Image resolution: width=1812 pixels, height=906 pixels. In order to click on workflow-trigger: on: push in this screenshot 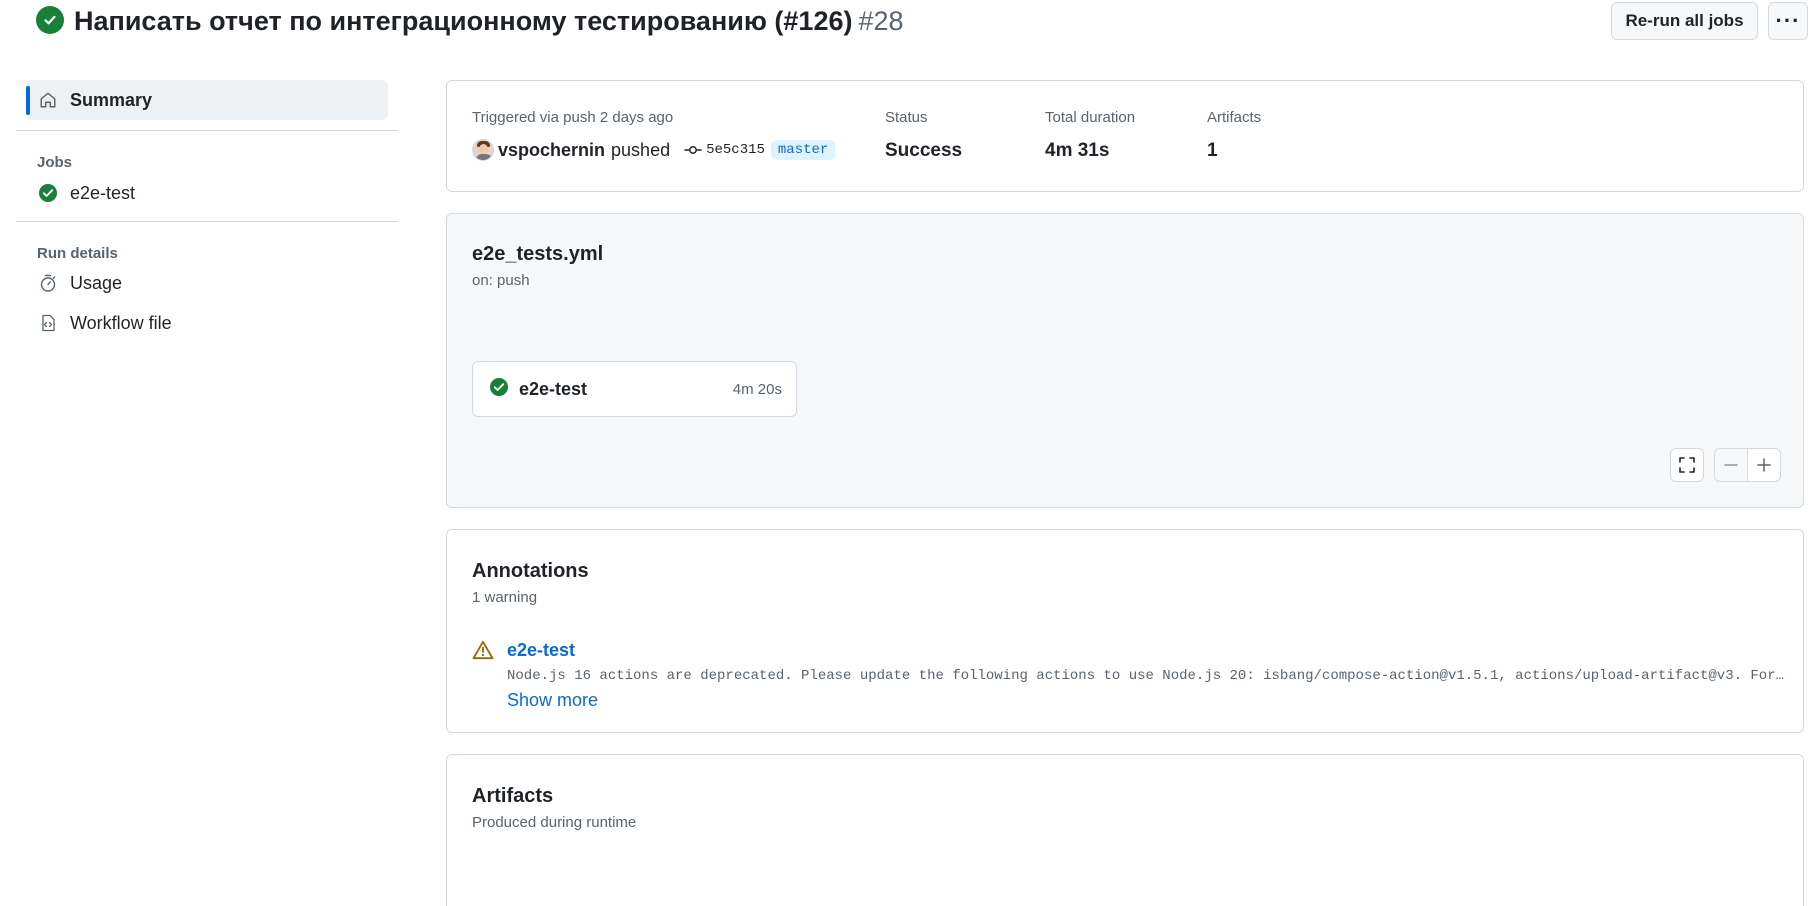, I will do `click(501, 280)`.